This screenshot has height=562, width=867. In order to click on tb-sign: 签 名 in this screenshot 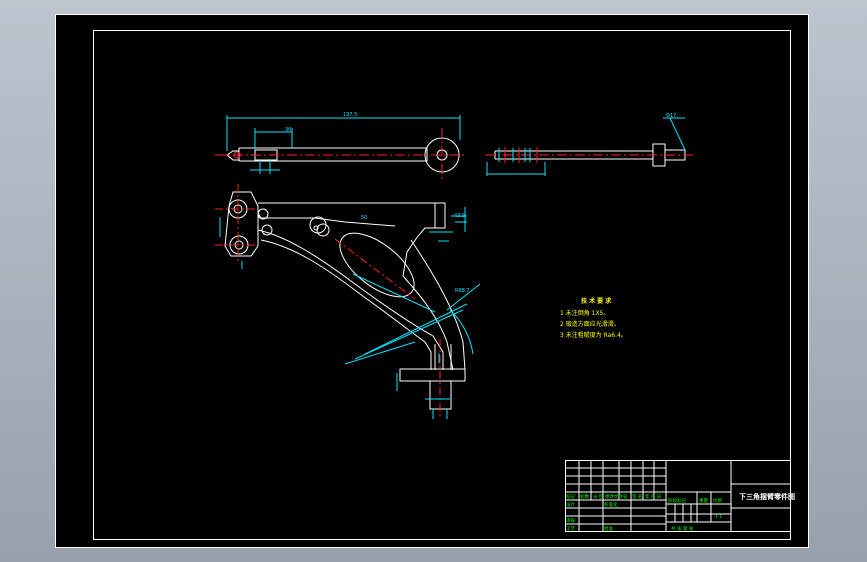, I will do `click(637, 496)`.